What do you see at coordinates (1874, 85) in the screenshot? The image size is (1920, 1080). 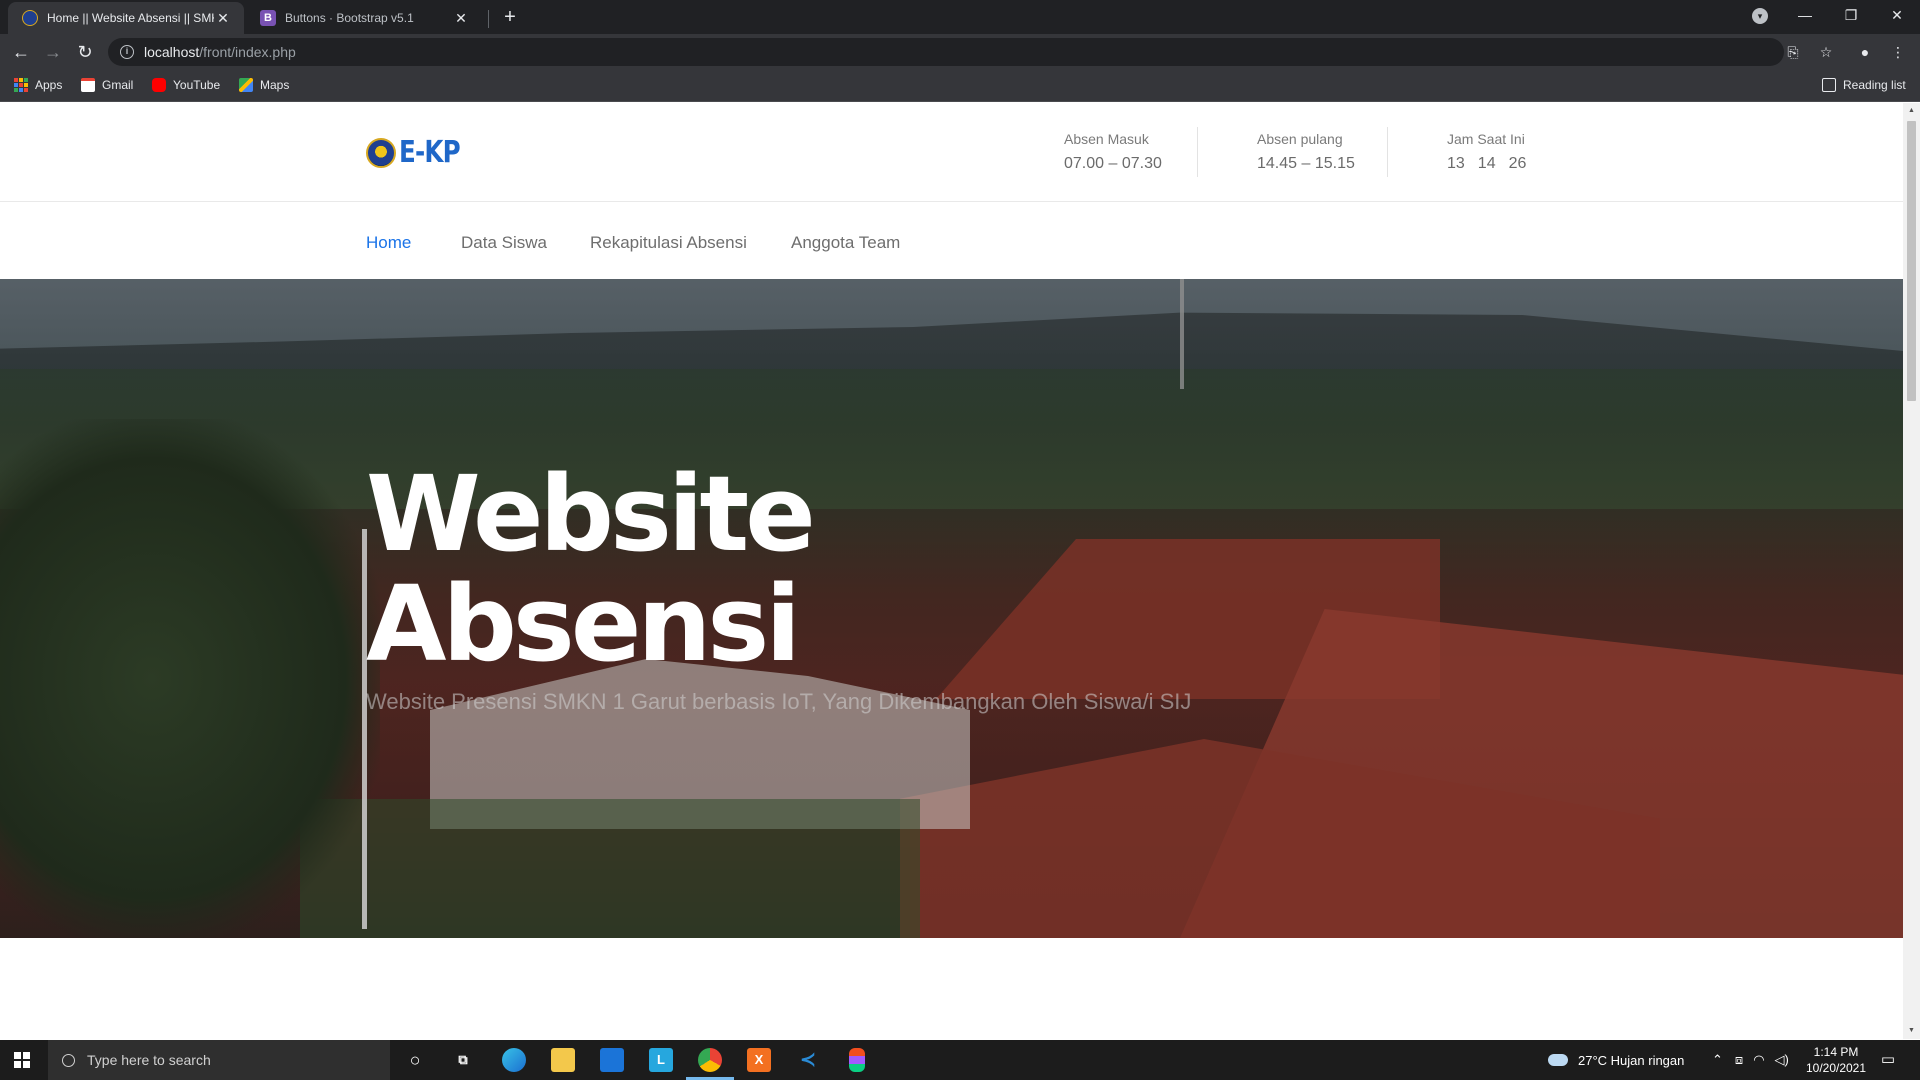 I see `reading-list-label: Reading list` at bounding box center [1874, 85].